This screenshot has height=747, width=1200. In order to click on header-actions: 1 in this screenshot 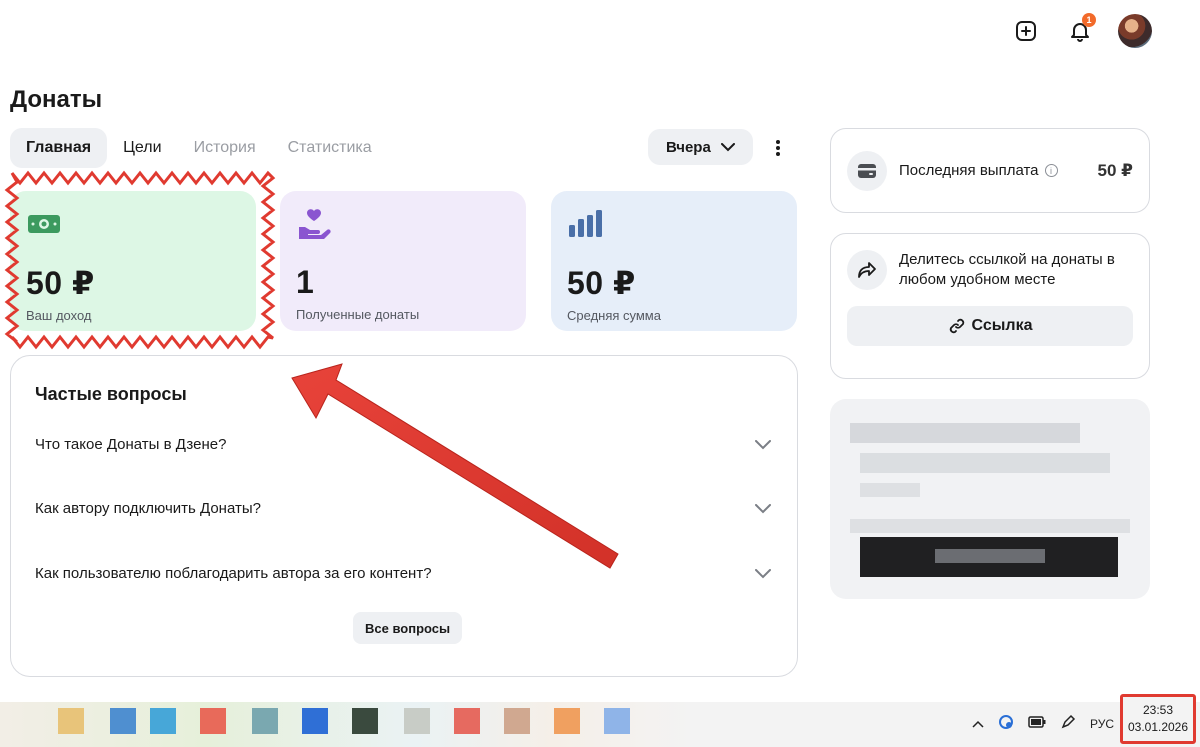, I will do `click(1081, 30)`.